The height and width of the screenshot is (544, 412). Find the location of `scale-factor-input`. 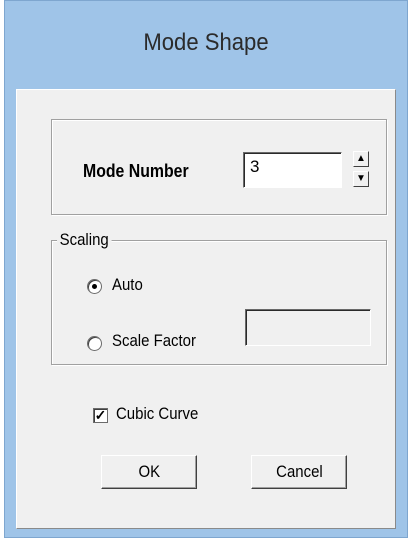

scale-factor-input is located at coordinates (308, 327).